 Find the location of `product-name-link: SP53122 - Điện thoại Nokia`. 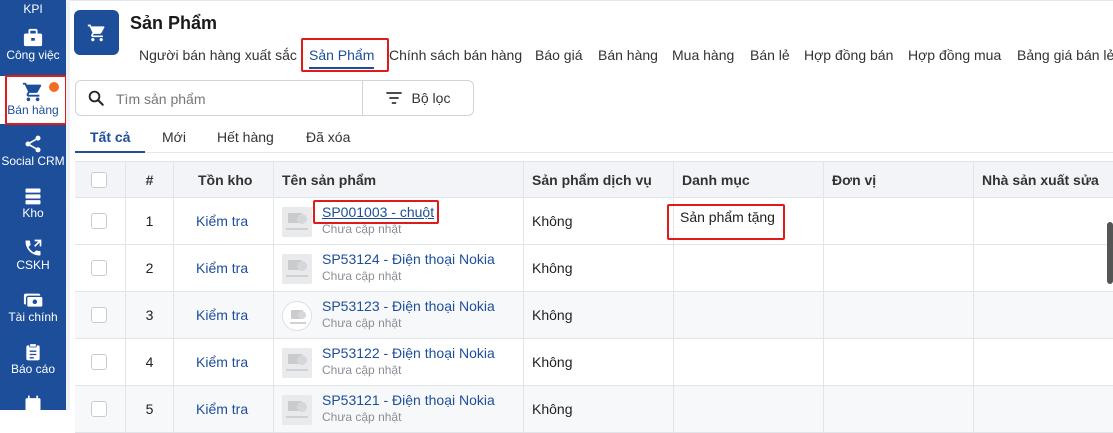

product-name-link: SP53122 - Điện thoại Nokia is located at coordinates (408, 353).